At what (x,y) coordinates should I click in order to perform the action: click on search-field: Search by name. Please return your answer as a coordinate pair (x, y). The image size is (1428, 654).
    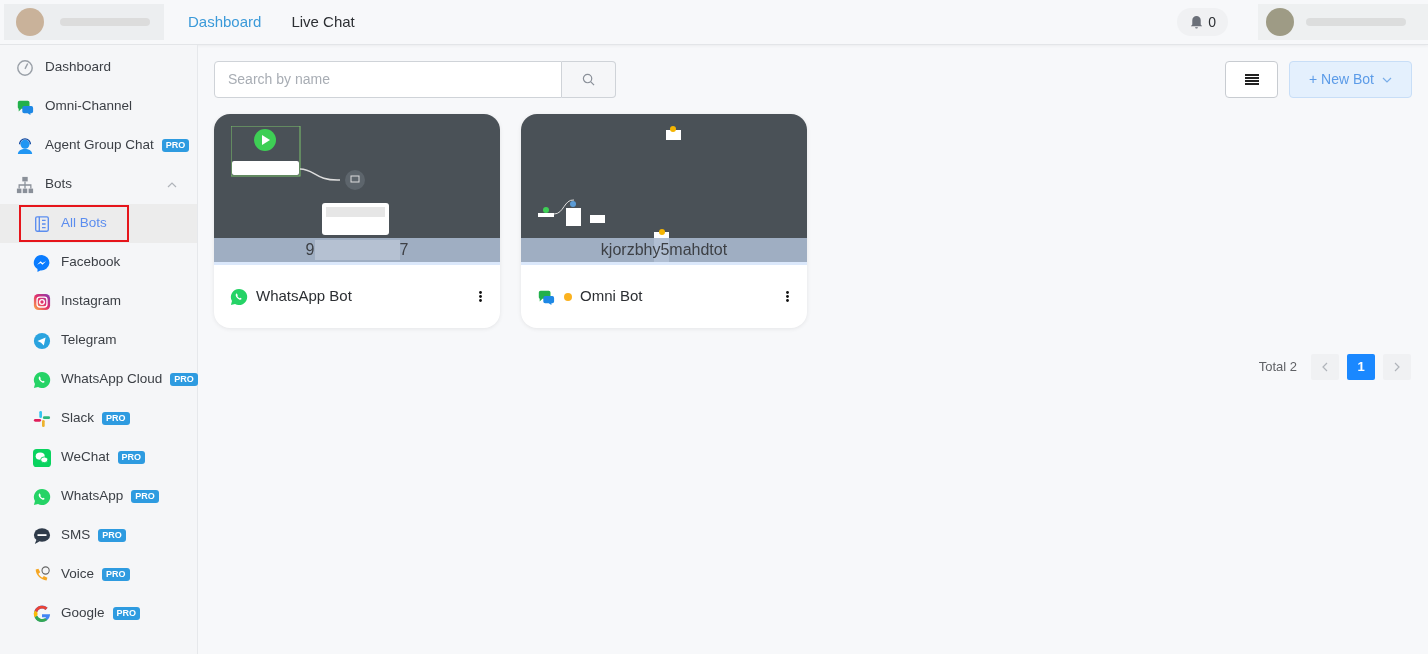
    Looking at the image, I should click on (388, 79).